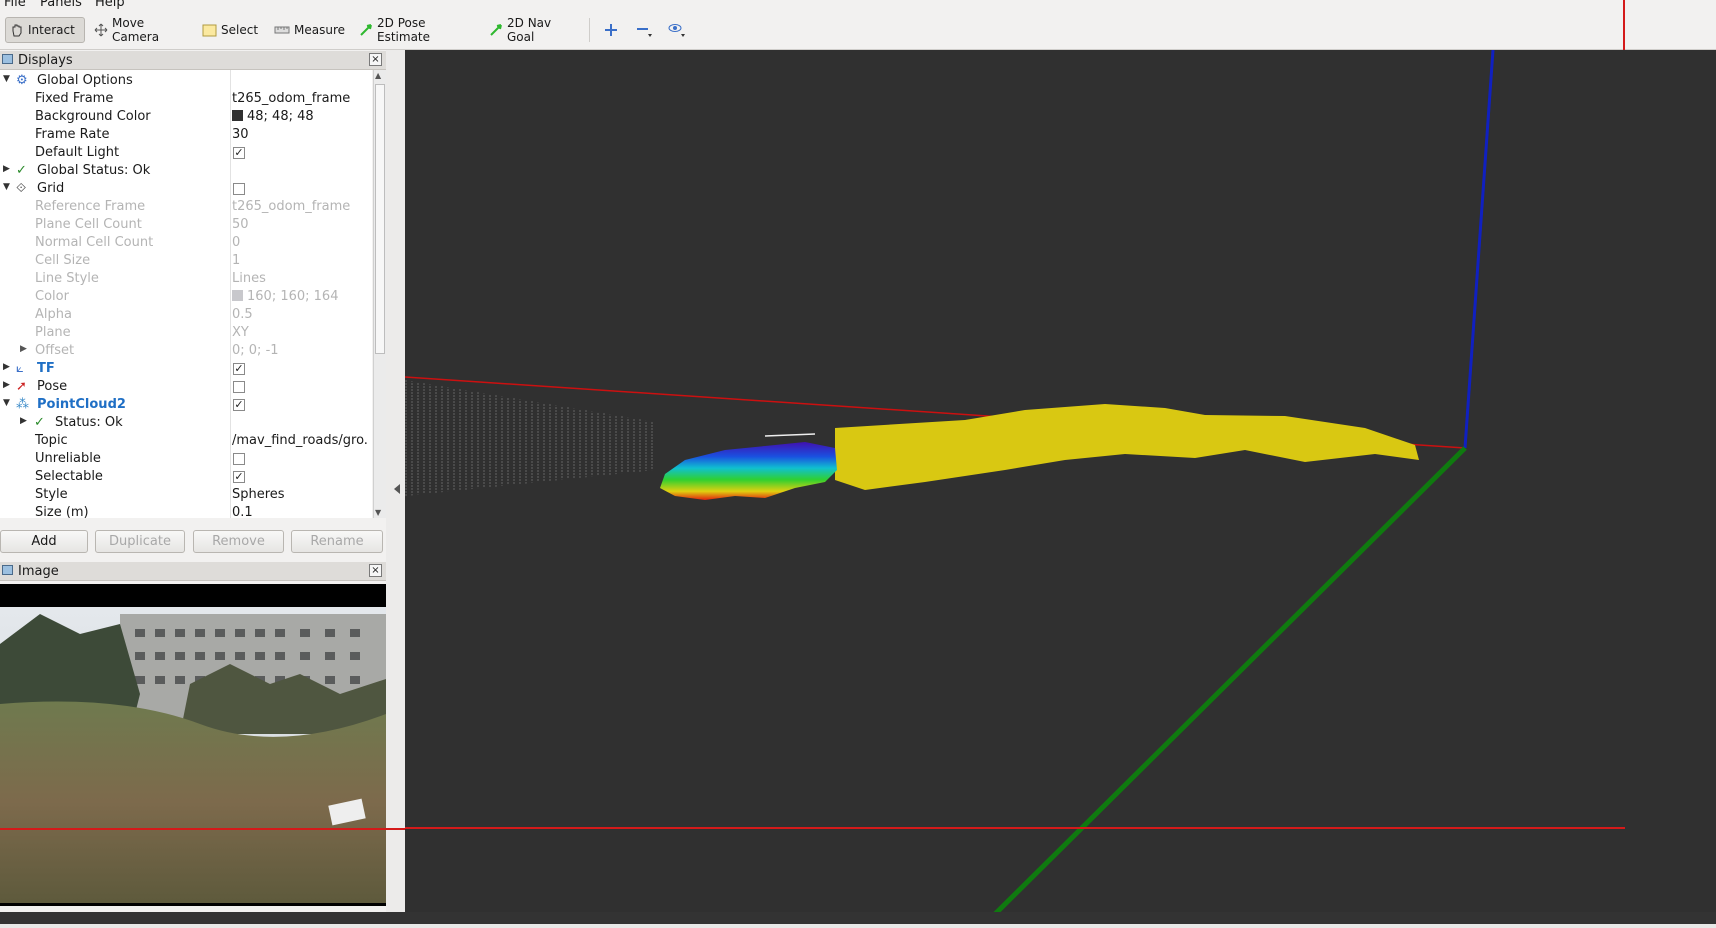 The image size is (1716, 928). Describe the element at coordinates (7, 570) in the screenshot. I see `image-icon` at that location.